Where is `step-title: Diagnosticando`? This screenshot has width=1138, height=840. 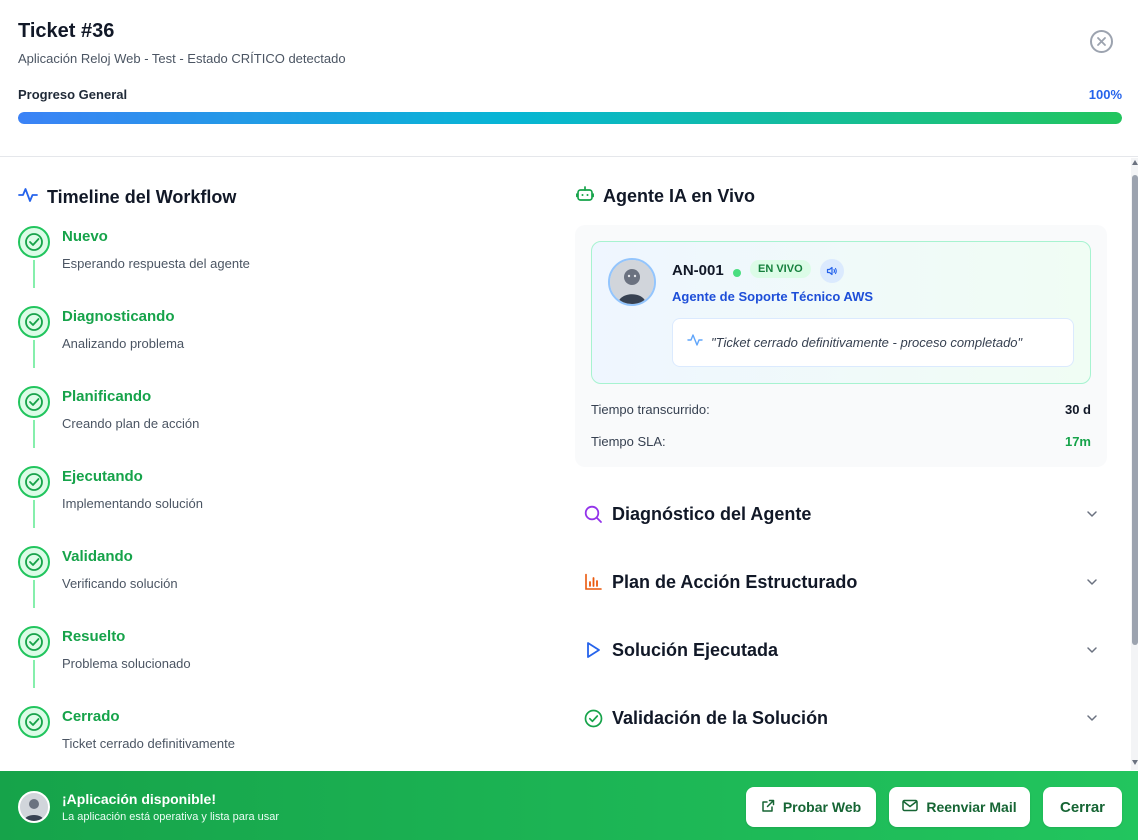 step-title: Diagnosticando is located at coordinates (118, 316).